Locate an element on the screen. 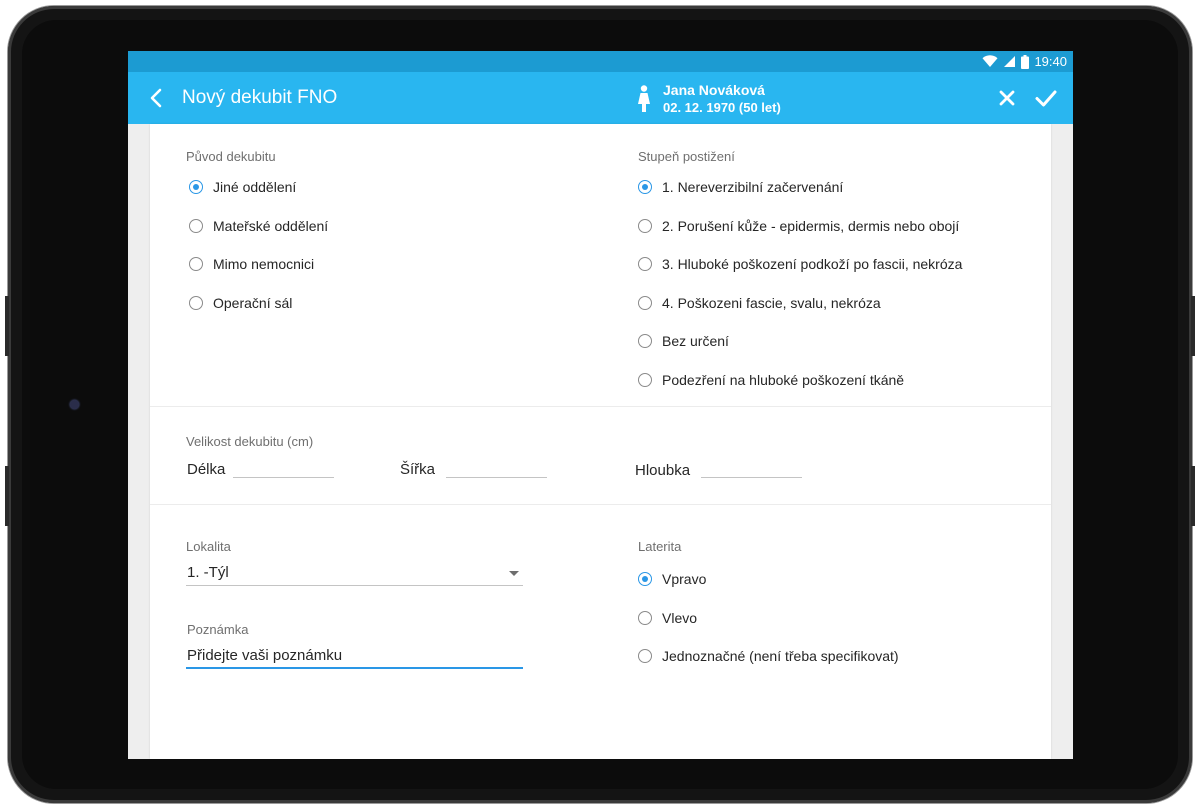  note-input-underline is located at coordinates (354, 668).